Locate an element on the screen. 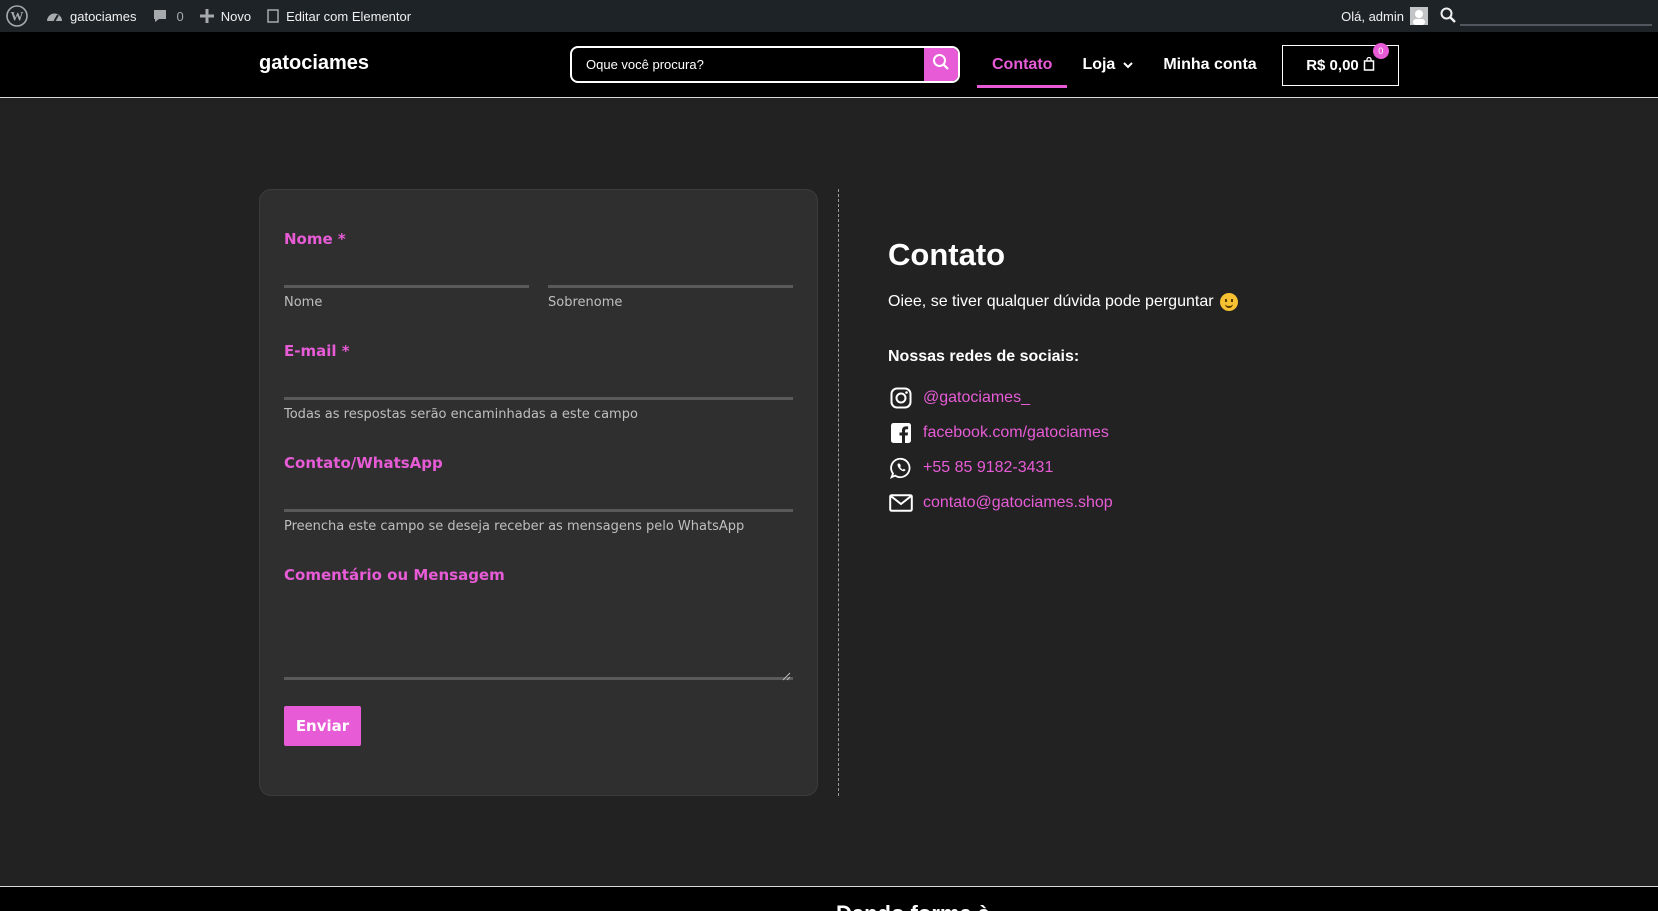 The height and width of the screenshot is (911, 1658). email-label-text: E-mail is located at coordinates (310, 351).